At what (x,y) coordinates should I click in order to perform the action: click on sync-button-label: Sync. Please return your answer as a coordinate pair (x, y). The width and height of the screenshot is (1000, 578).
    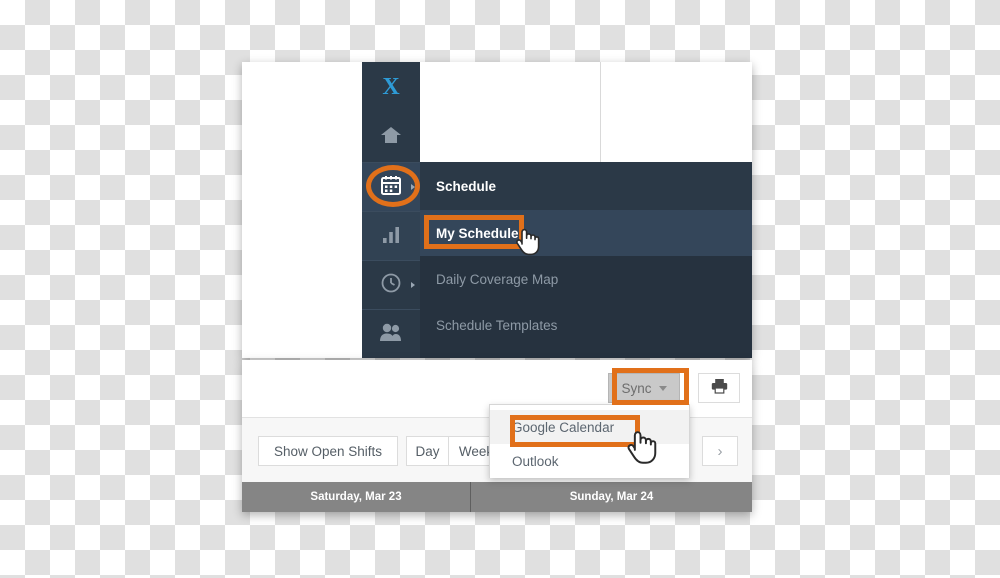
    Looking at the image, I should click on (636, 388).